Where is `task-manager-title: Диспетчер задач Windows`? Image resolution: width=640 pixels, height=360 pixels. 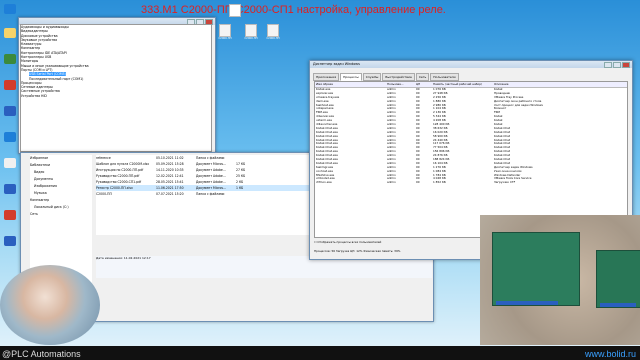 task-manager-title: Диспетчер задач Windows is located at coordinates (471, 64).